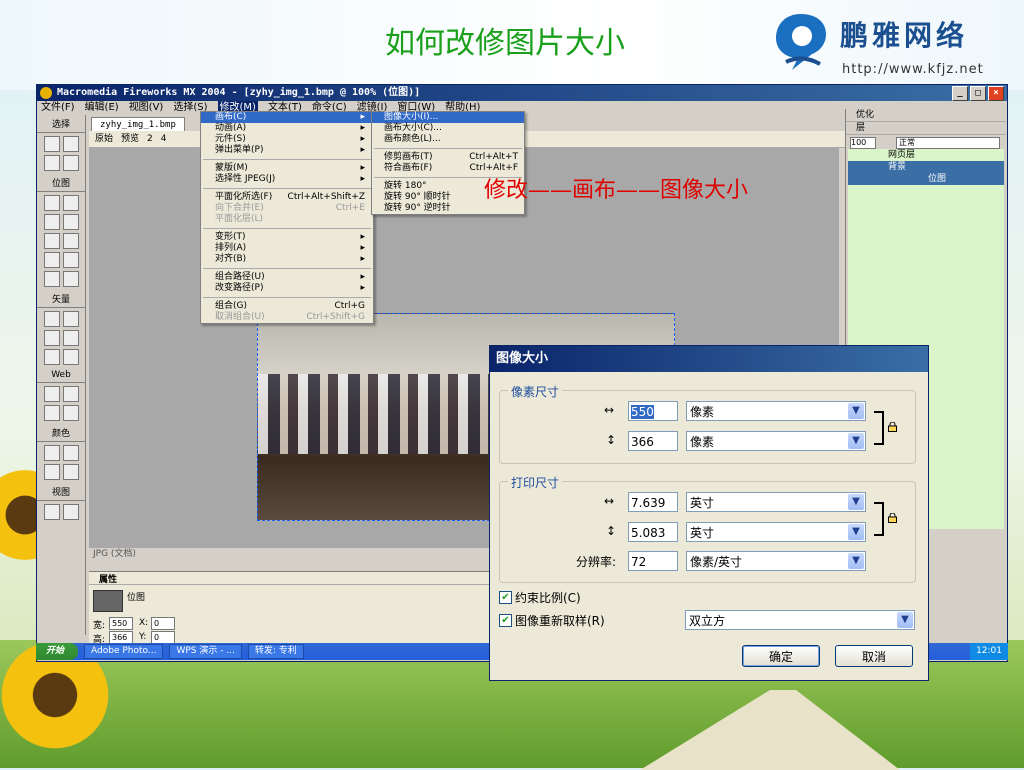  I want to click on menu-item-combine-paths: 组合路径(U) ▸, so click(287, 277).